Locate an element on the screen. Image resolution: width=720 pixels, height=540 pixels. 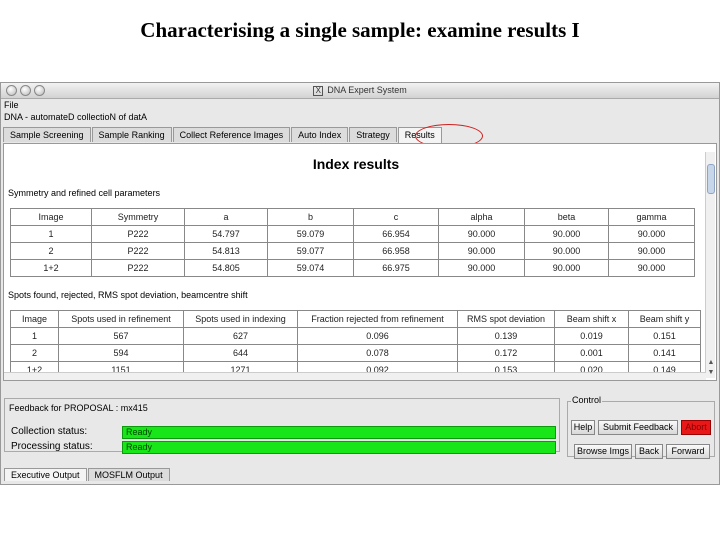
table-header-cell: RMS spot deviation is located at coordinates (506, 319).